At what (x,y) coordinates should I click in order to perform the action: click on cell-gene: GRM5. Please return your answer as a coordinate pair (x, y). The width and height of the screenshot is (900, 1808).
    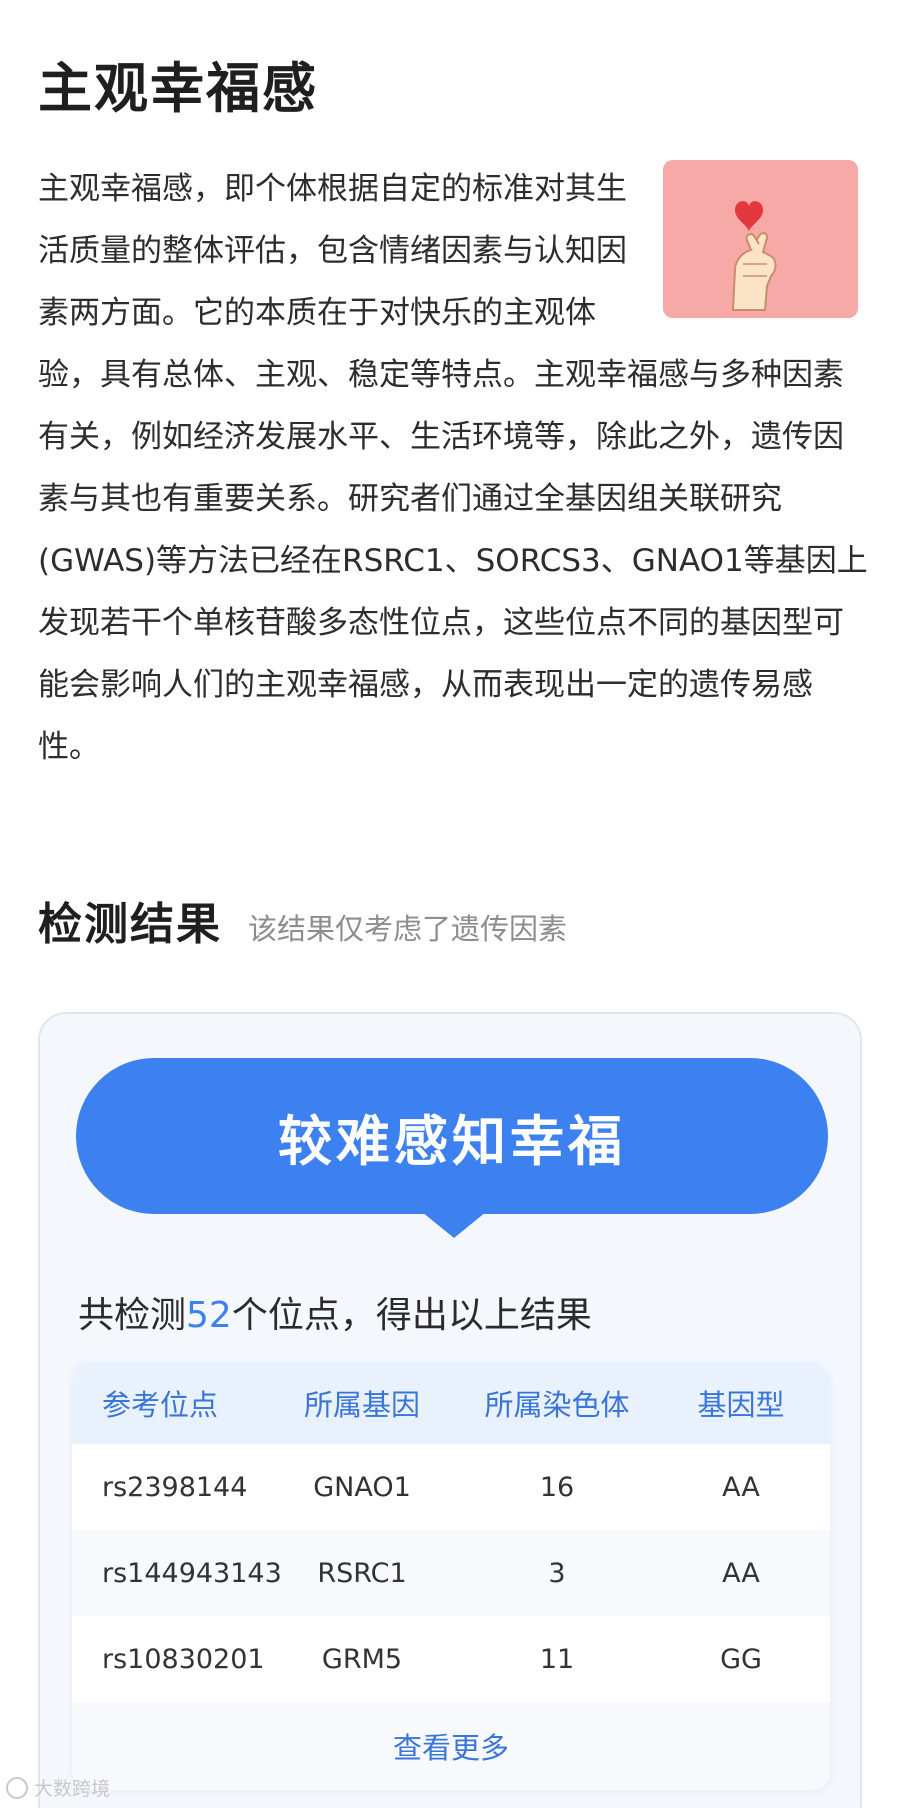
    Looking at the image, I should click on (362, 1659).